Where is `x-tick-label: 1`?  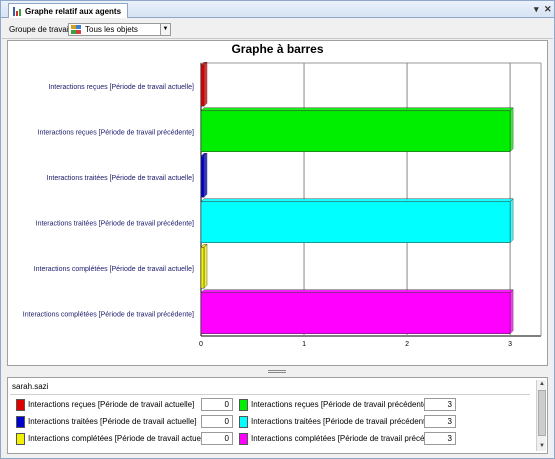 x-tick-label: 1 is located at coordinates (304, 344).